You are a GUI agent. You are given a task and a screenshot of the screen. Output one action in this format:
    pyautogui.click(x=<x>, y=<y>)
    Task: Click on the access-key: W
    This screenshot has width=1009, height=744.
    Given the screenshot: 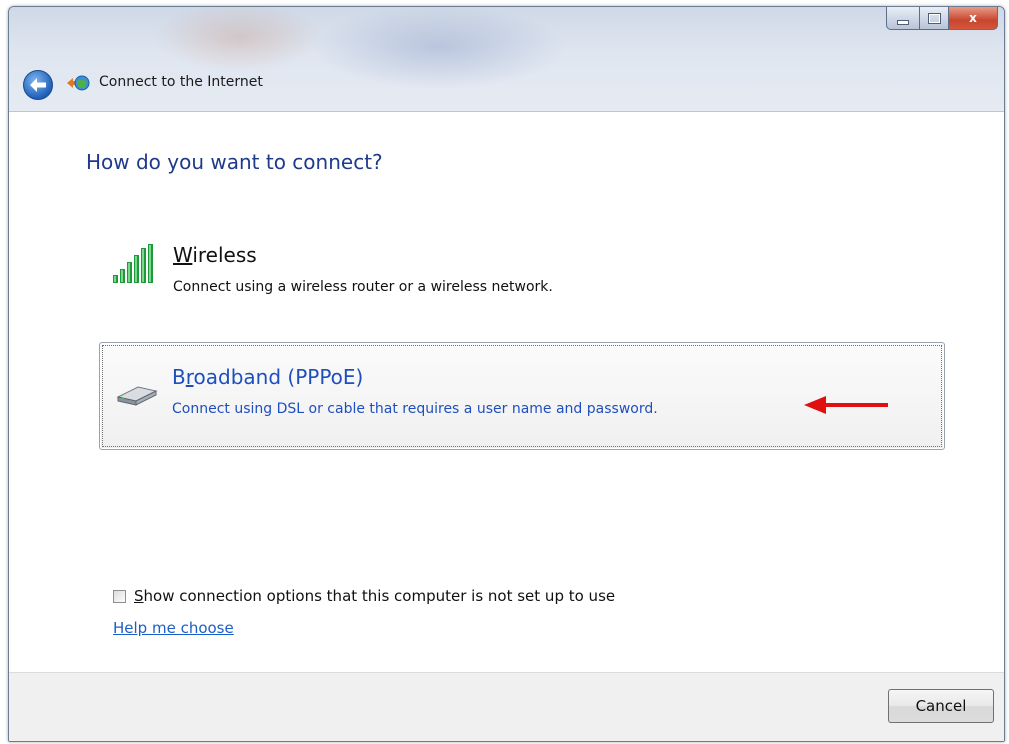 What is the action you would take?
    pyautogui.click(x=183, y=255)
    